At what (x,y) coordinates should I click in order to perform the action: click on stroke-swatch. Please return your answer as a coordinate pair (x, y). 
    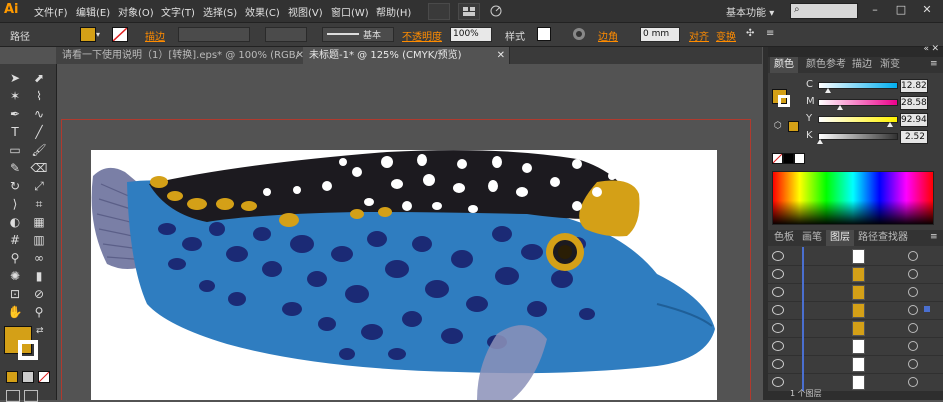
    Looking at the image, I should click on (120, 34).